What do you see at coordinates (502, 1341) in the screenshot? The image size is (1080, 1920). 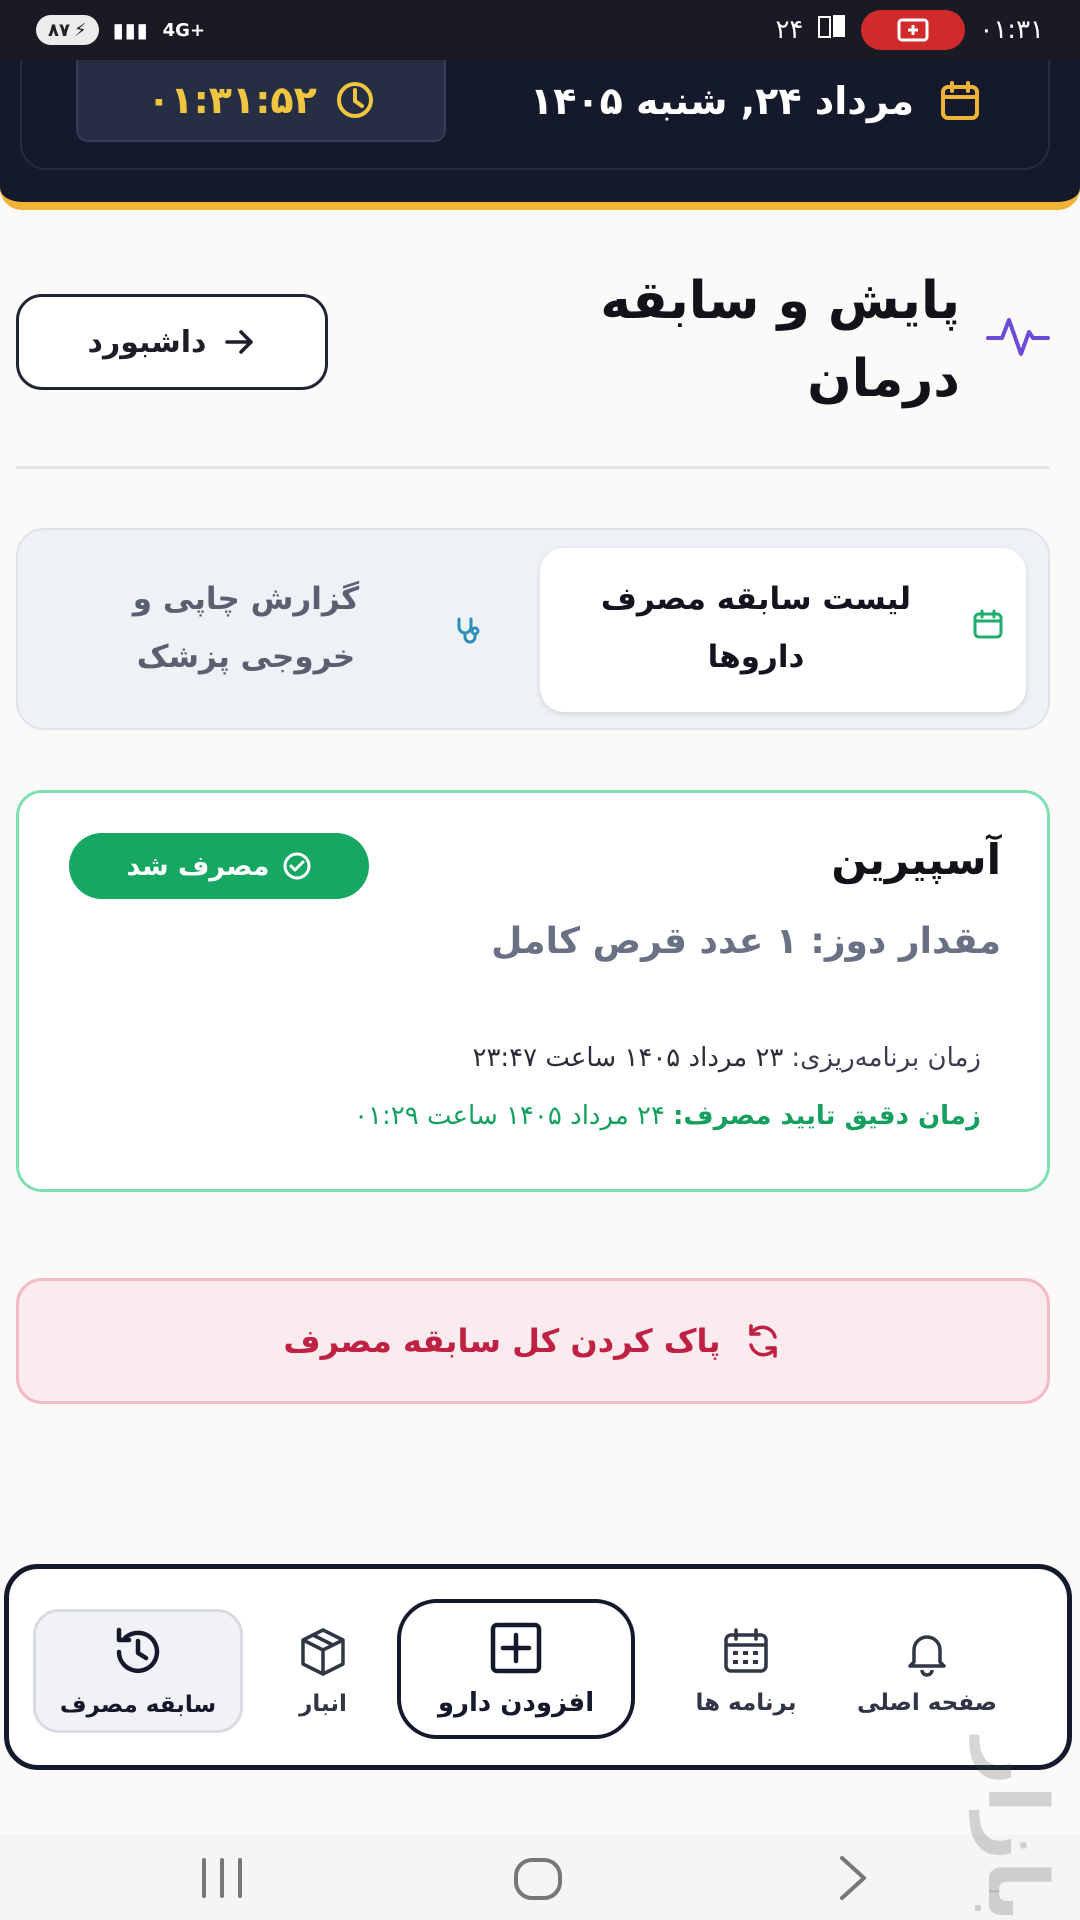 I see `clear-history-label: پاک کردن کل سابقه مصرف` at bounding box center [502, 1341].